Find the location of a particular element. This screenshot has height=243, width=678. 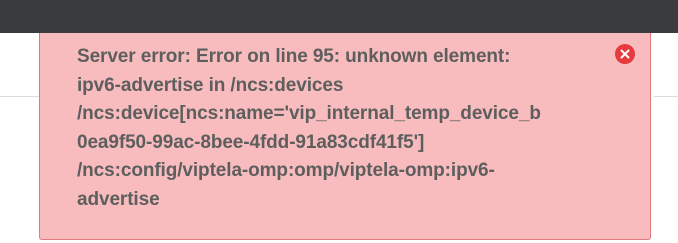

close-button is located at coordinates (625, 54).